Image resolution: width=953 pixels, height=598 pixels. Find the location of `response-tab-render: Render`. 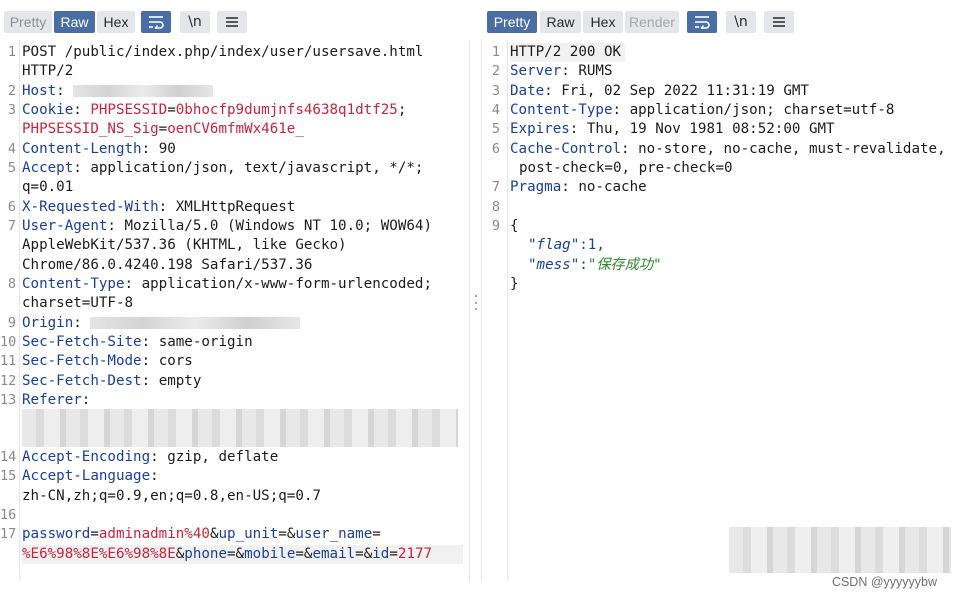

response-tab-render: Render is located at coordinates (652, 22).